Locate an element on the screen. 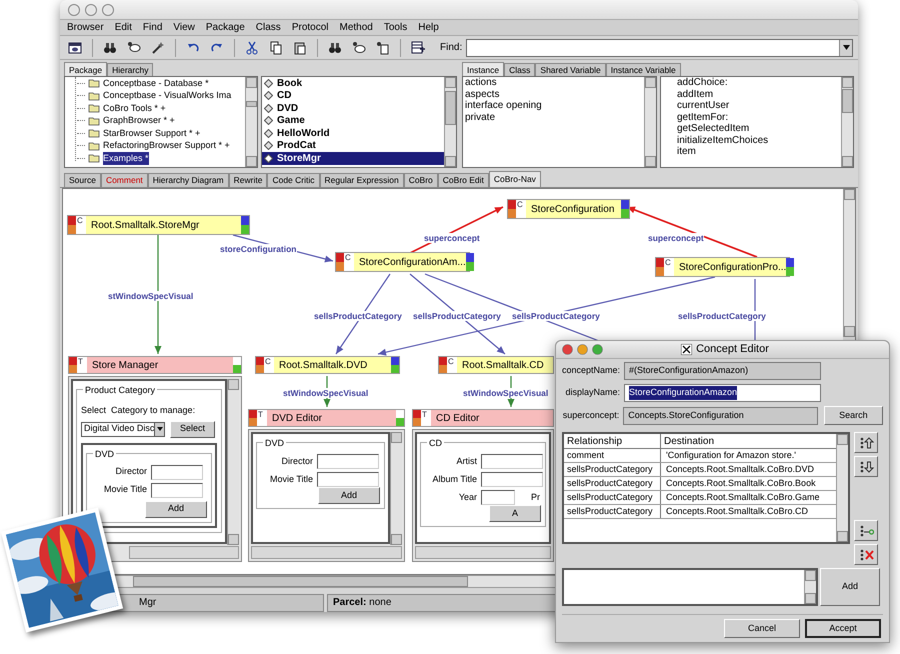 The height and width of the screenshot is (654, 900). scrollbar-thumb is located at coordinates (300, 581).